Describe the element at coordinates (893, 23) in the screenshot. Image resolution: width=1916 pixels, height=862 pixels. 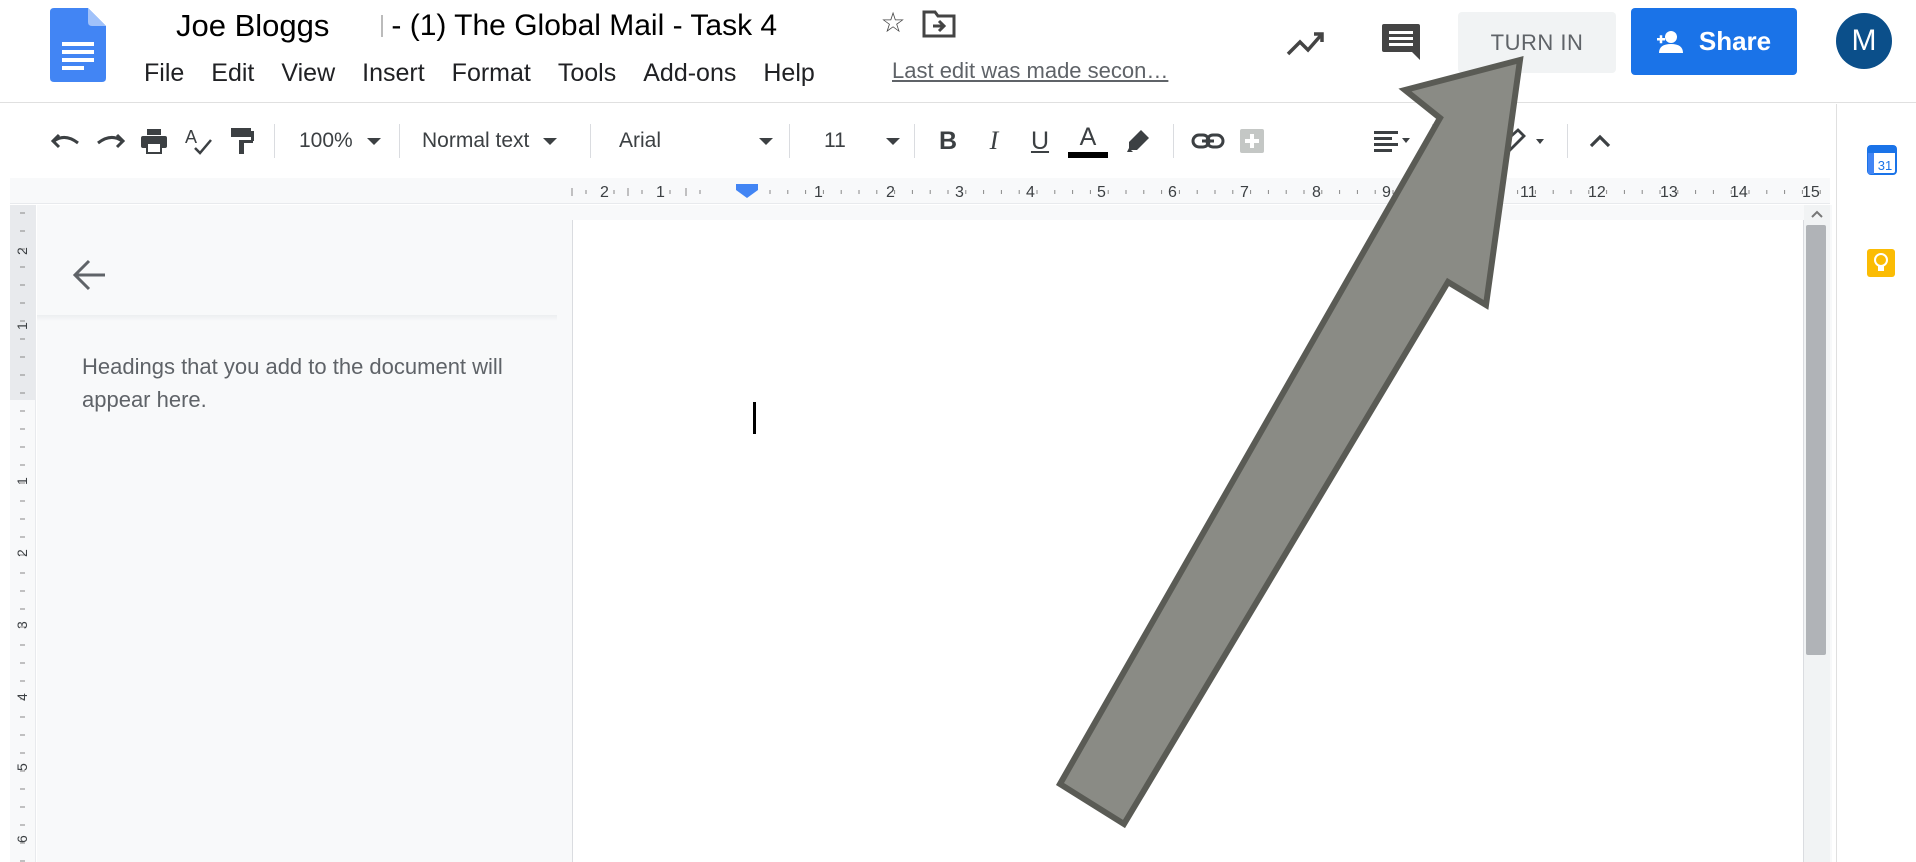
I see `star-icon: ☆` at that location.